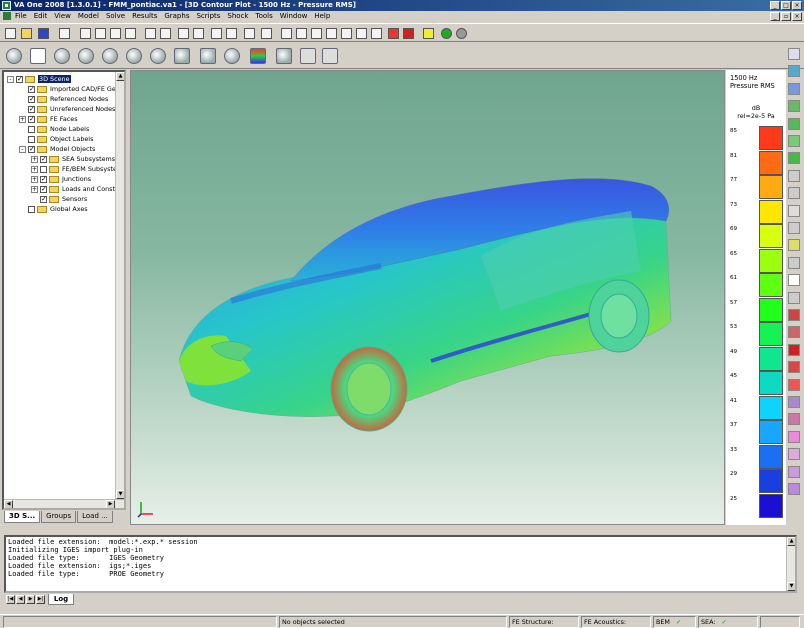 The height and width of the screenshot is (628, 804). I want to click on print-icon, so click(64, 33).